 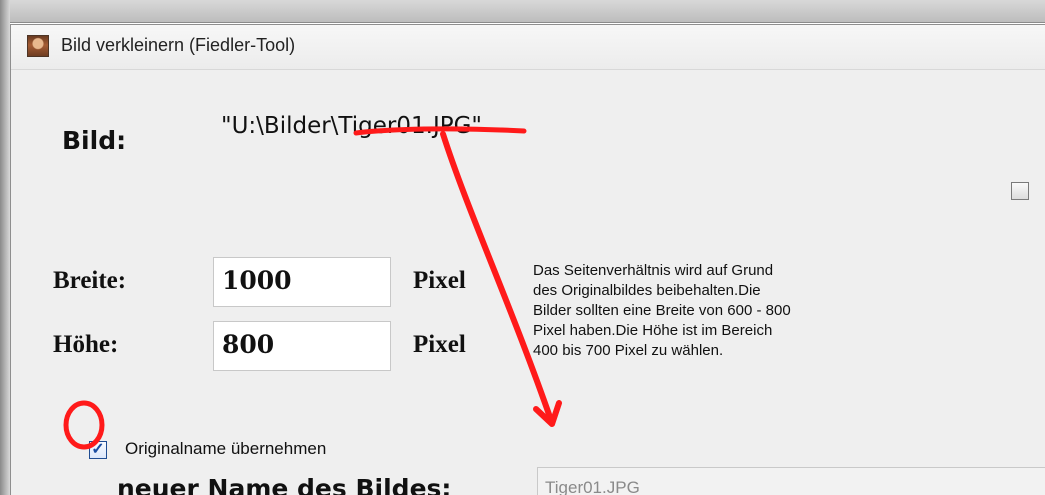 I want to click on aspect-ratio-checkbox, so click(x=1020, y=191).